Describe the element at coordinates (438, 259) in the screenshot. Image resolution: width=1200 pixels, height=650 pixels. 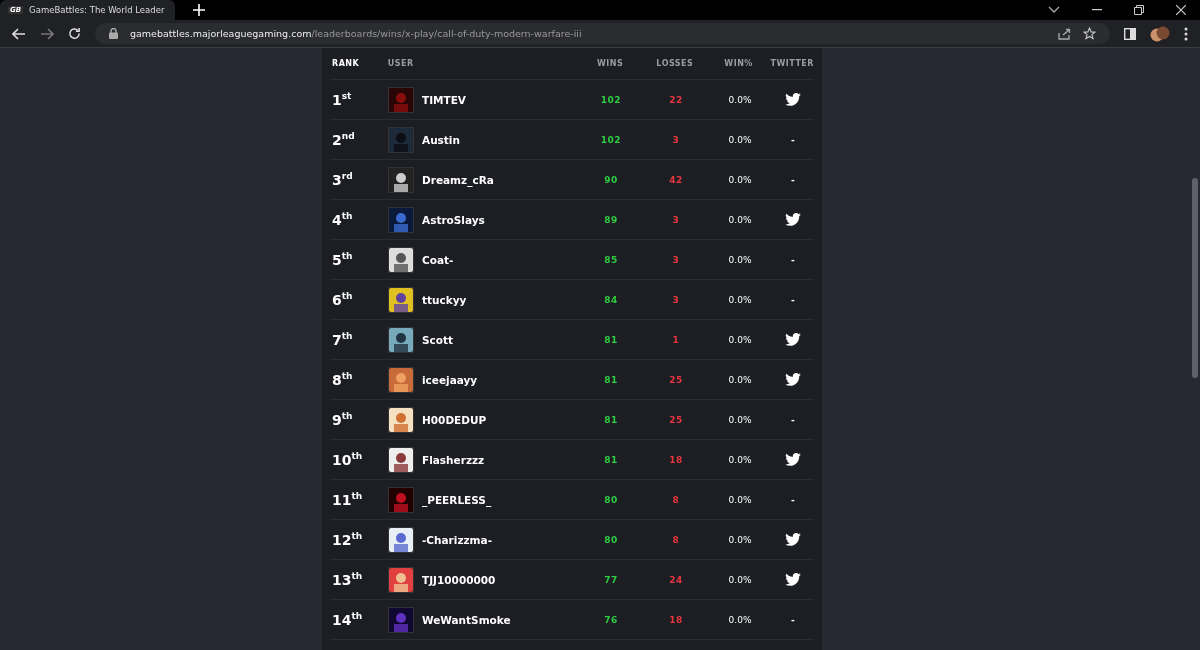
I see `username: Coat-` at that location.